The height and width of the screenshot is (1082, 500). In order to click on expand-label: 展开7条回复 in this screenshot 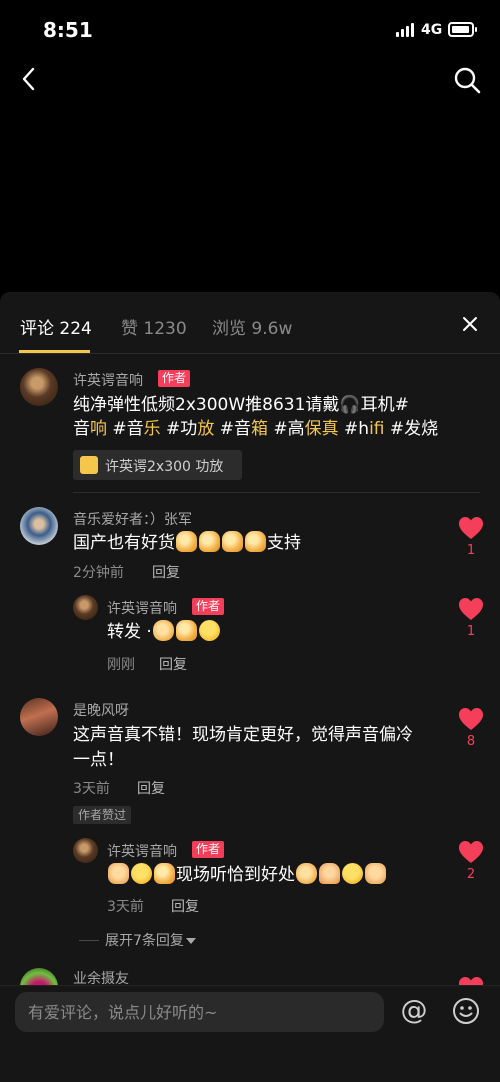, I will do `click(144, 941)`.